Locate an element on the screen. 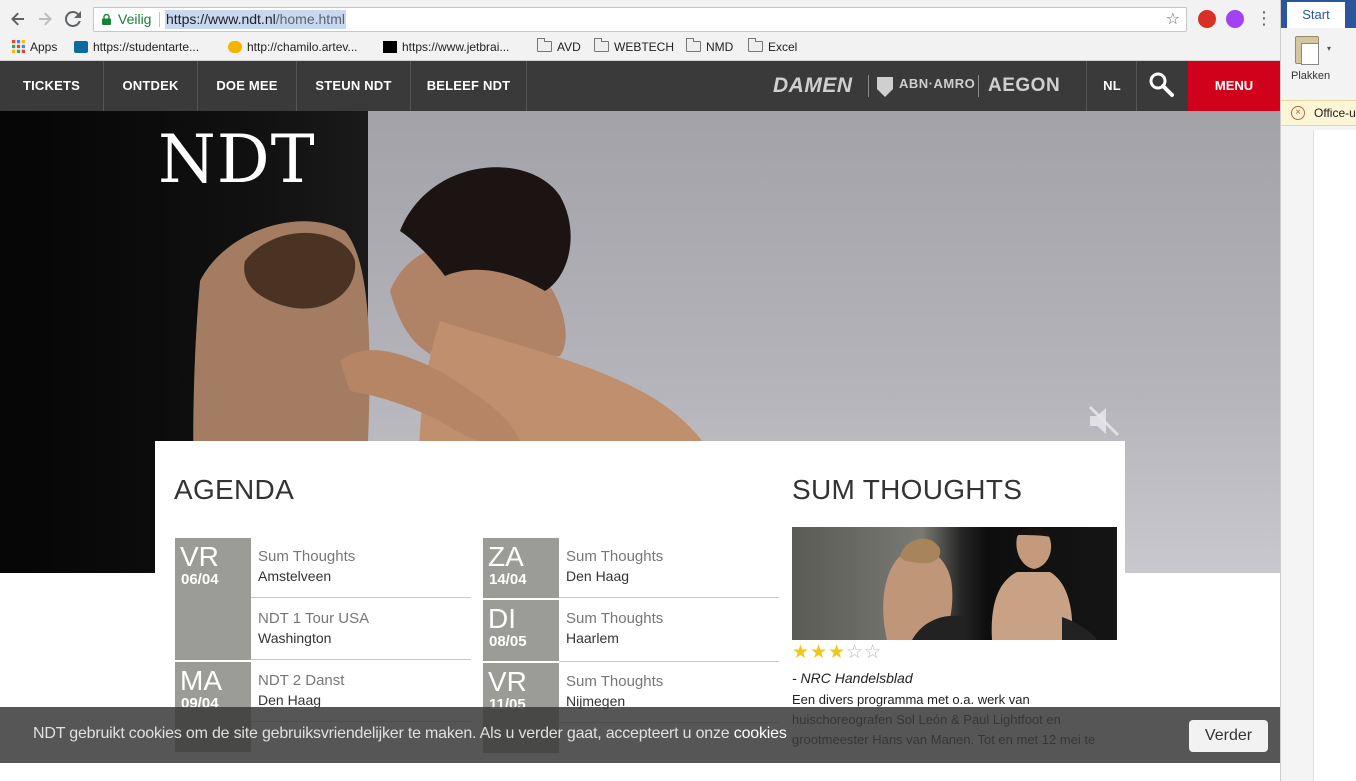 The width and height of the screenshot is (1356, 781). url-text: https://www.ndt.nl/home.html is located at coordinates (255, 19).